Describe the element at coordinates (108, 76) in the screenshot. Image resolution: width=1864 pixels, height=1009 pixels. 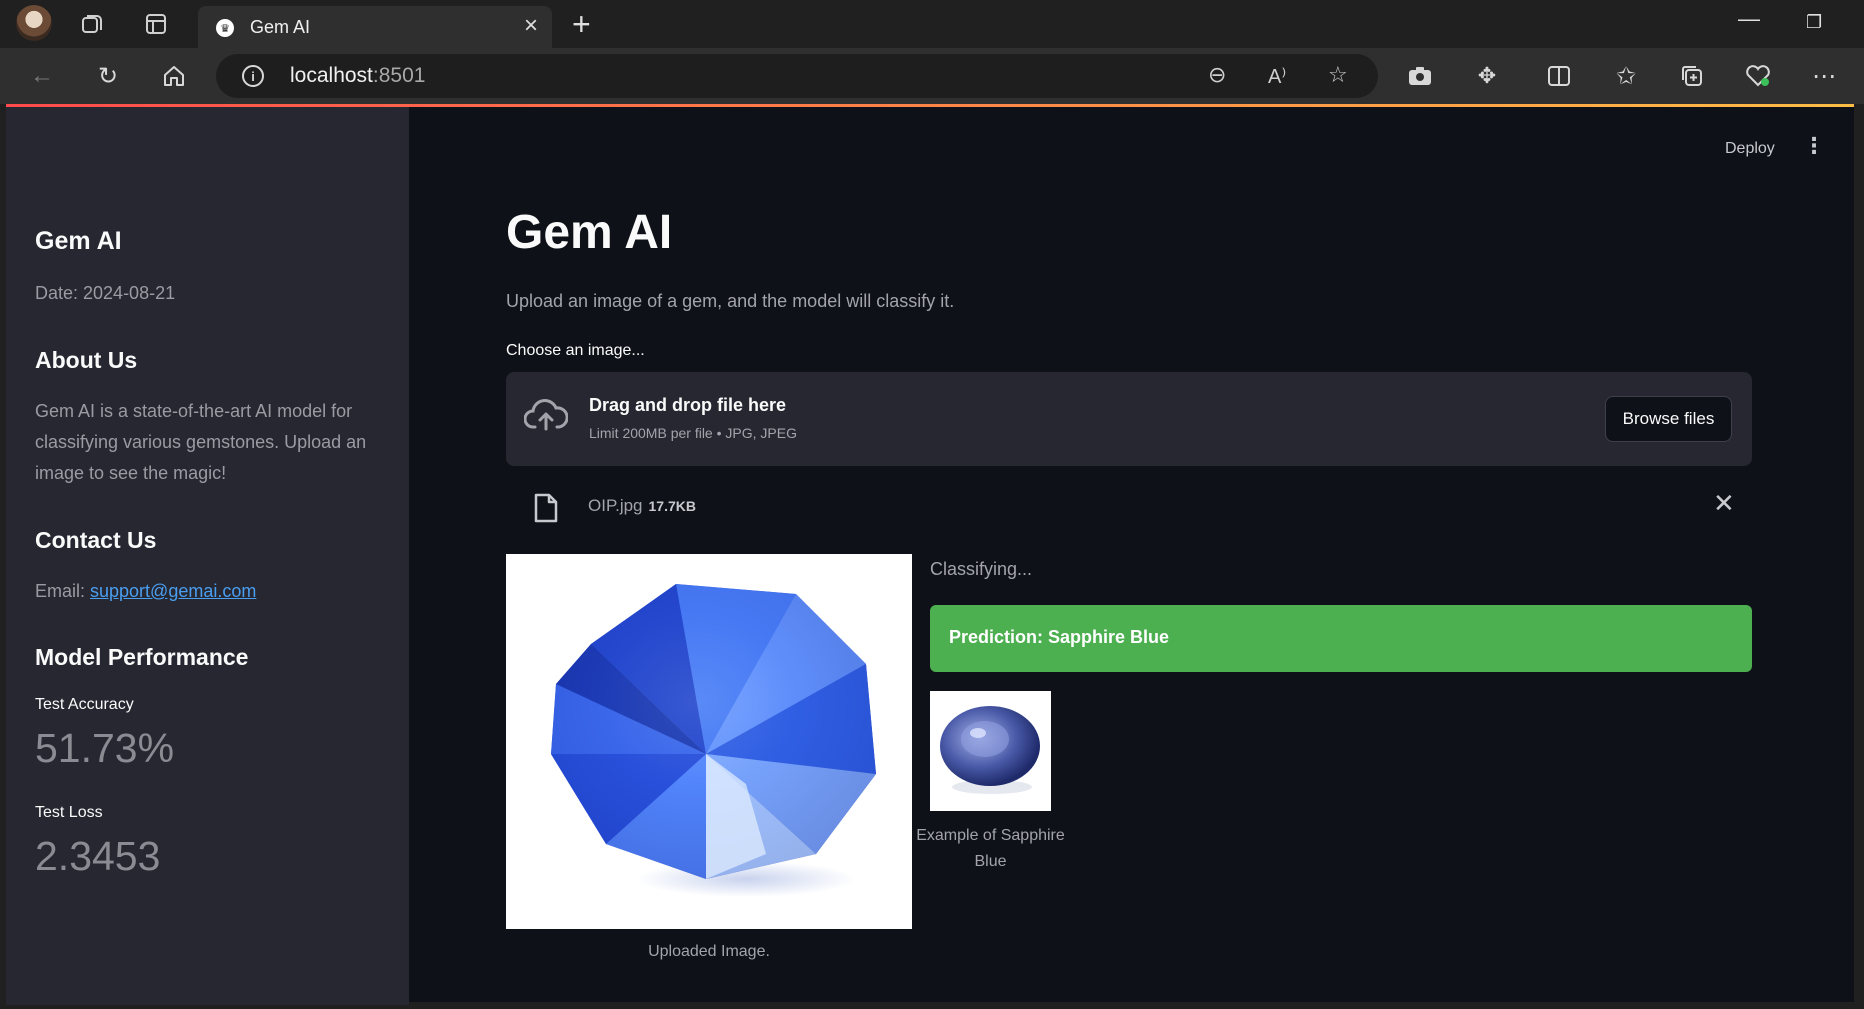
I see `refresh-icon: ↻` at that location.